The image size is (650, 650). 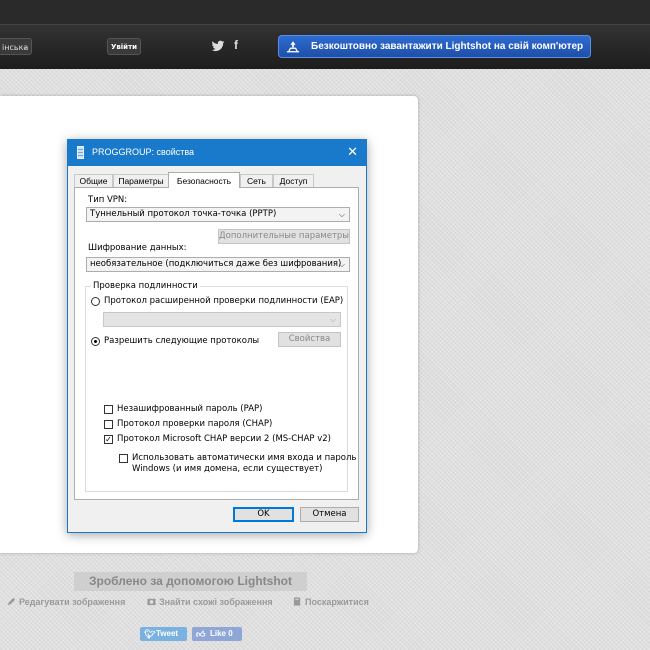 I want to click on network-connection-icon, so click(x=80, y=152).